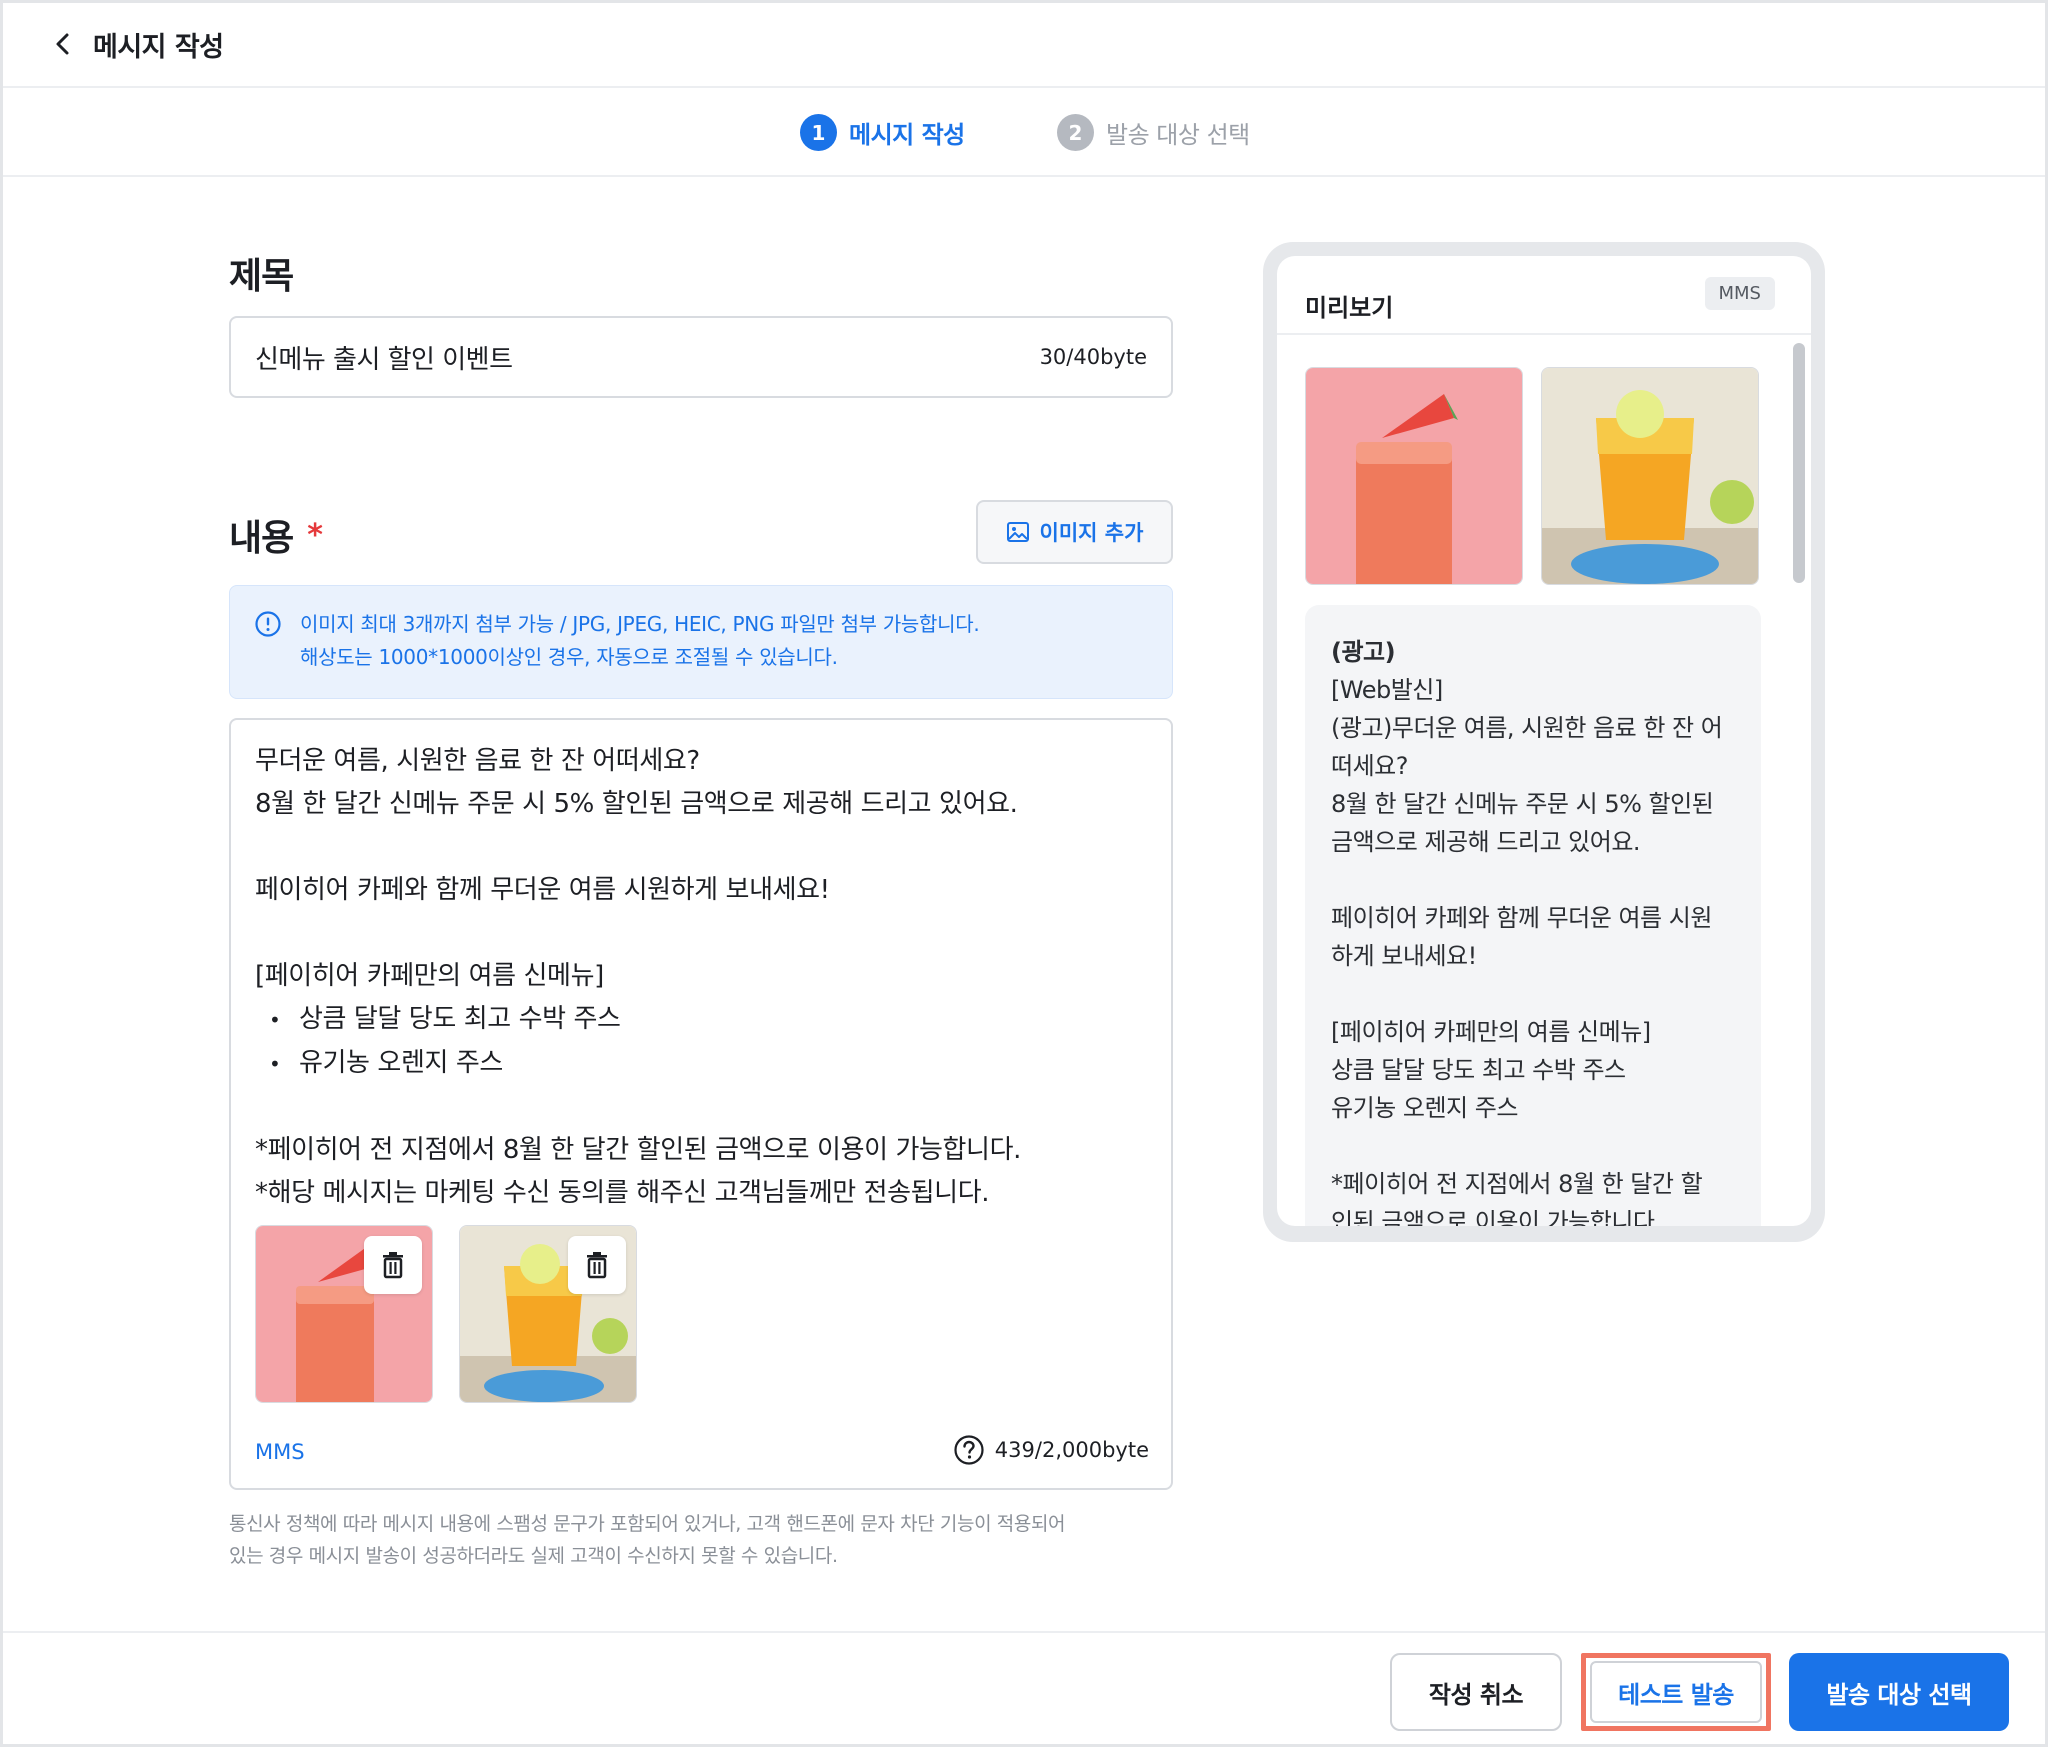  I want to click on top-bar: 메시지 작성, so click(1024, 45).